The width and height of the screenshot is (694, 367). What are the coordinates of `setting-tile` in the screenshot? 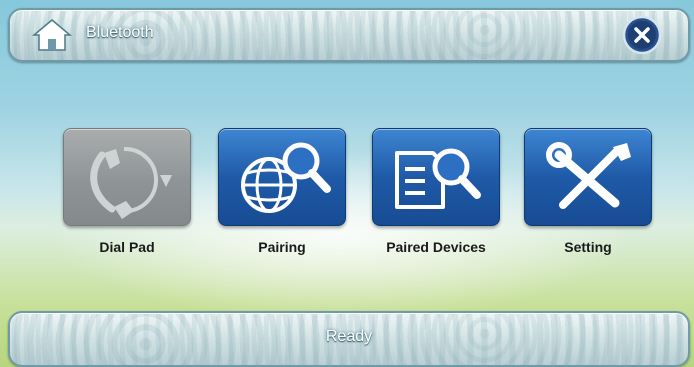 It's located at (588, 177).